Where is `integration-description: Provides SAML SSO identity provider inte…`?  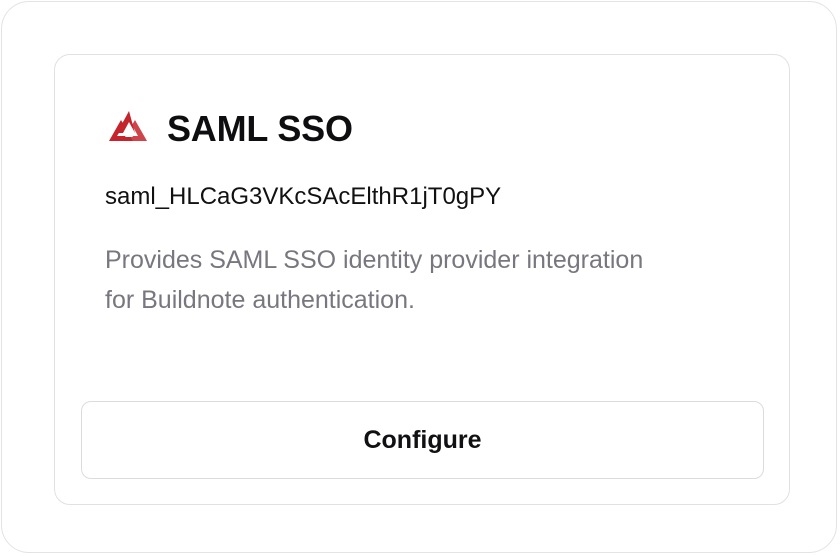 integration-description: Provides SAML SSO identity provider inte… is located at coordinates (374, 280).